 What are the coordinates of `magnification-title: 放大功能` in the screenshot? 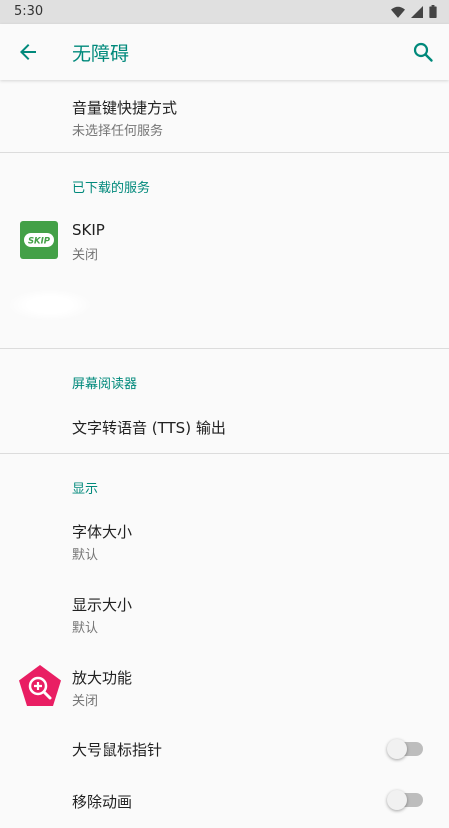 It's located at (102, 678).